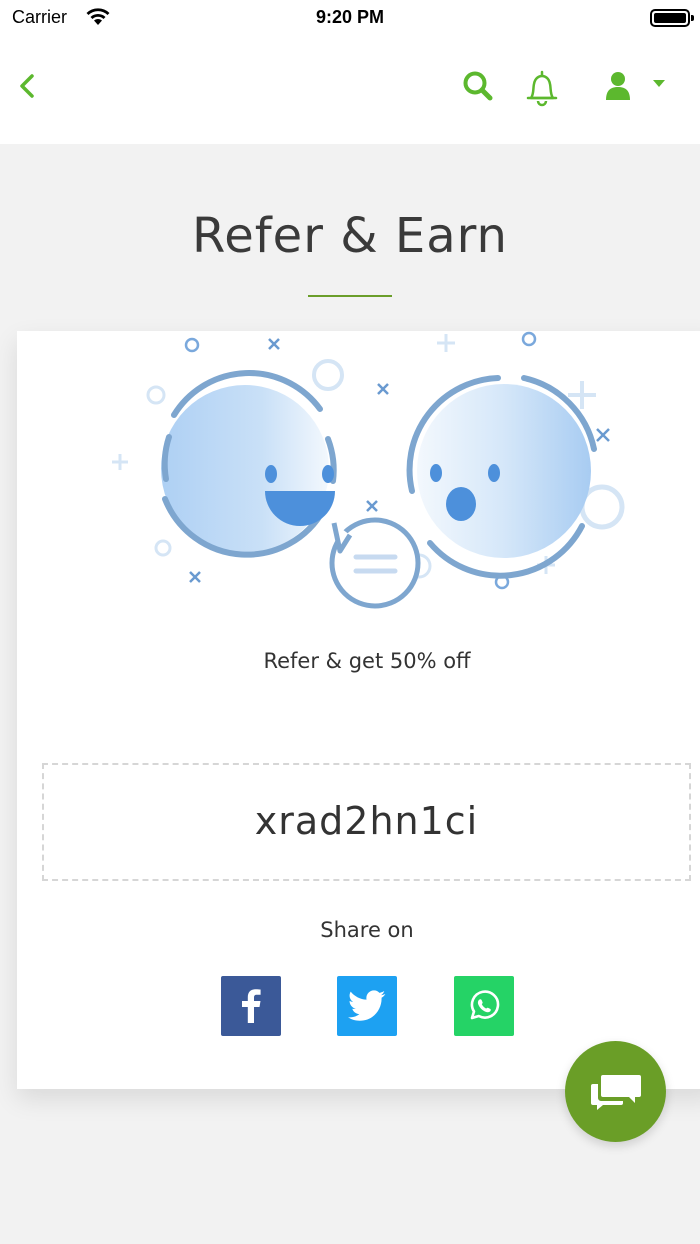  I want to click on whatsapp-icon, so click(485, 1005).